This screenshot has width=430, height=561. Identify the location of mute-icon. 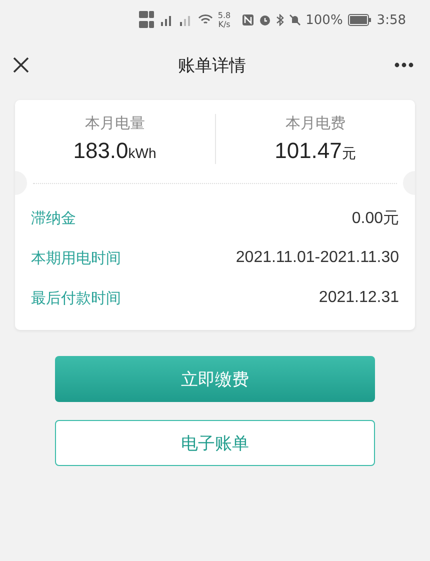
(294, 20).